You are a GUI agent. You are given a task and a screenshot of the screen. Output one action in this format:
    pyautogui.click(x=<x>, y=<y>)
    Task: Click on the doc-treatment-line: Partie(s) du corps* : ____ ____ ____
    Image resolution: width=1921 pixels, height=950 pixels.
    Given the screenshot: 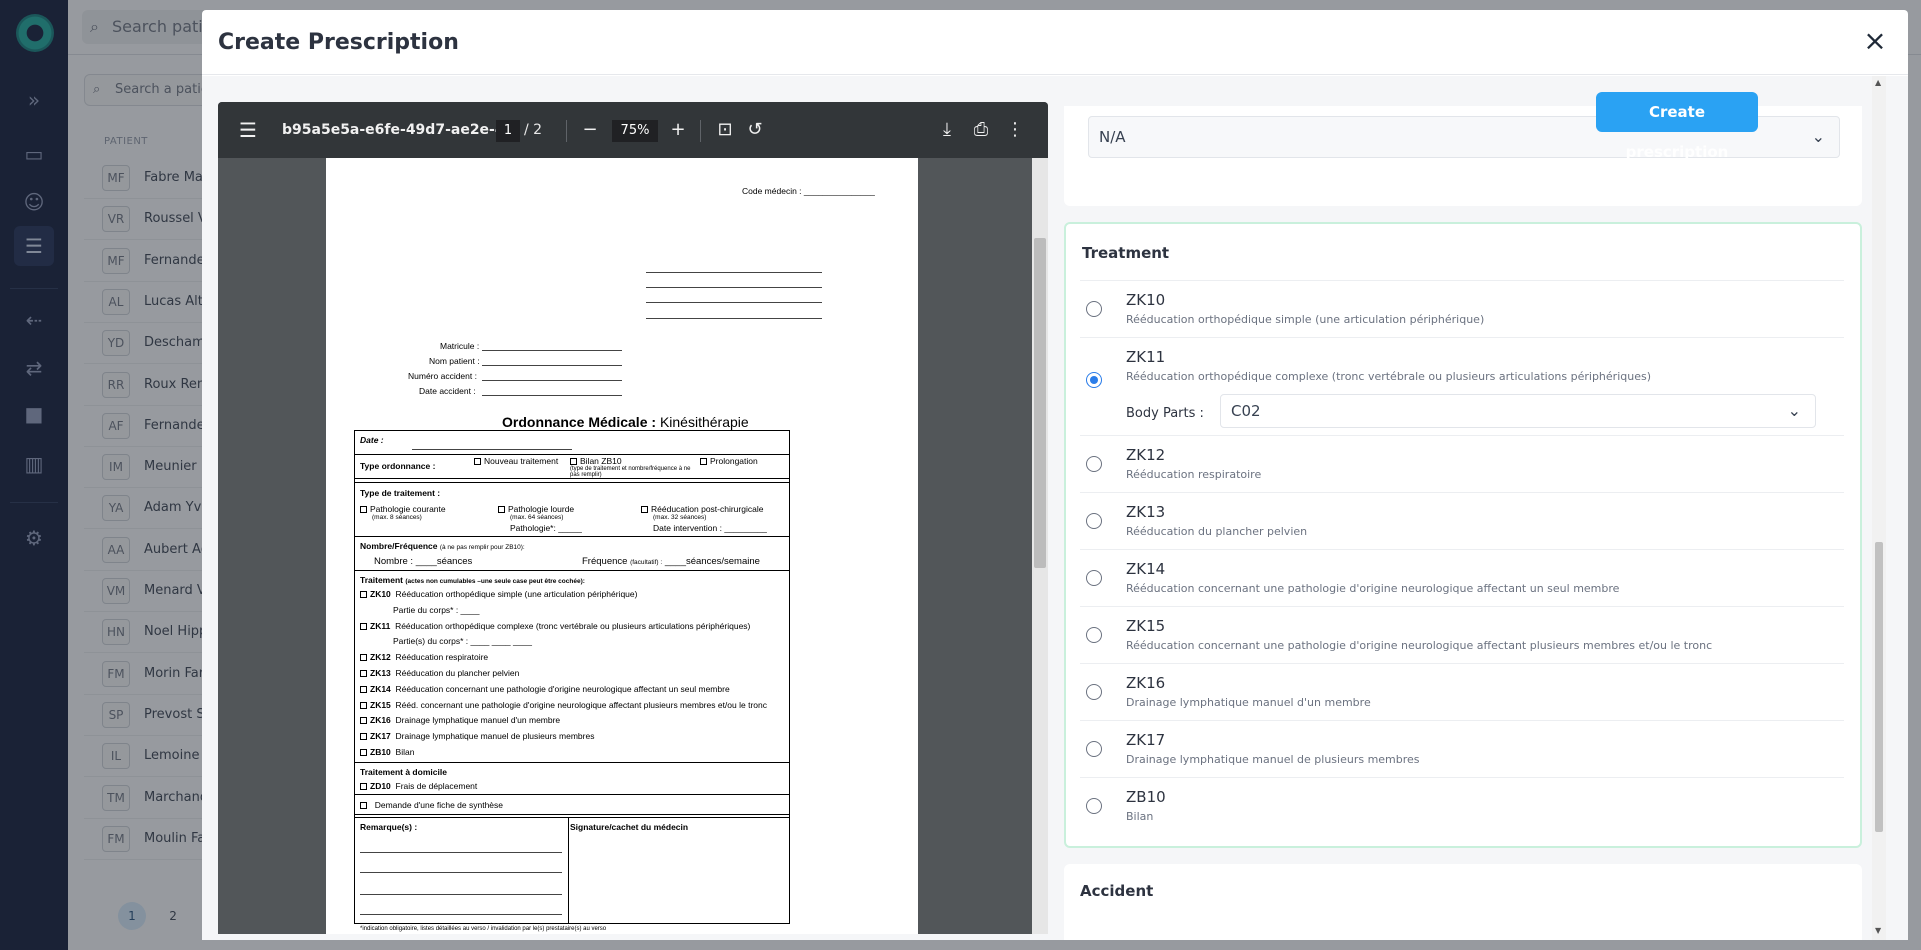 What is the action you would take?
    pyautogui.click(x=462, y=641)
    